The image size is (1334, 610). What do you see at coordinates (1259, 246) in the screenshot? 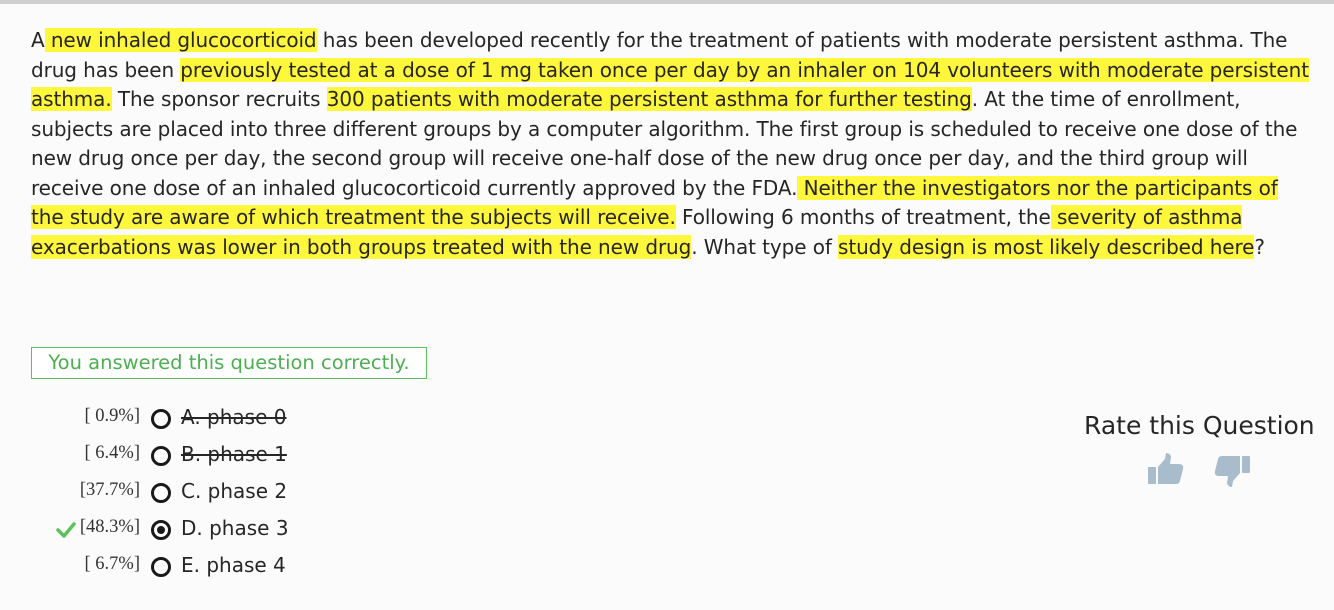
I see `stem-segment: ?` at bounding box center [1259, 246].